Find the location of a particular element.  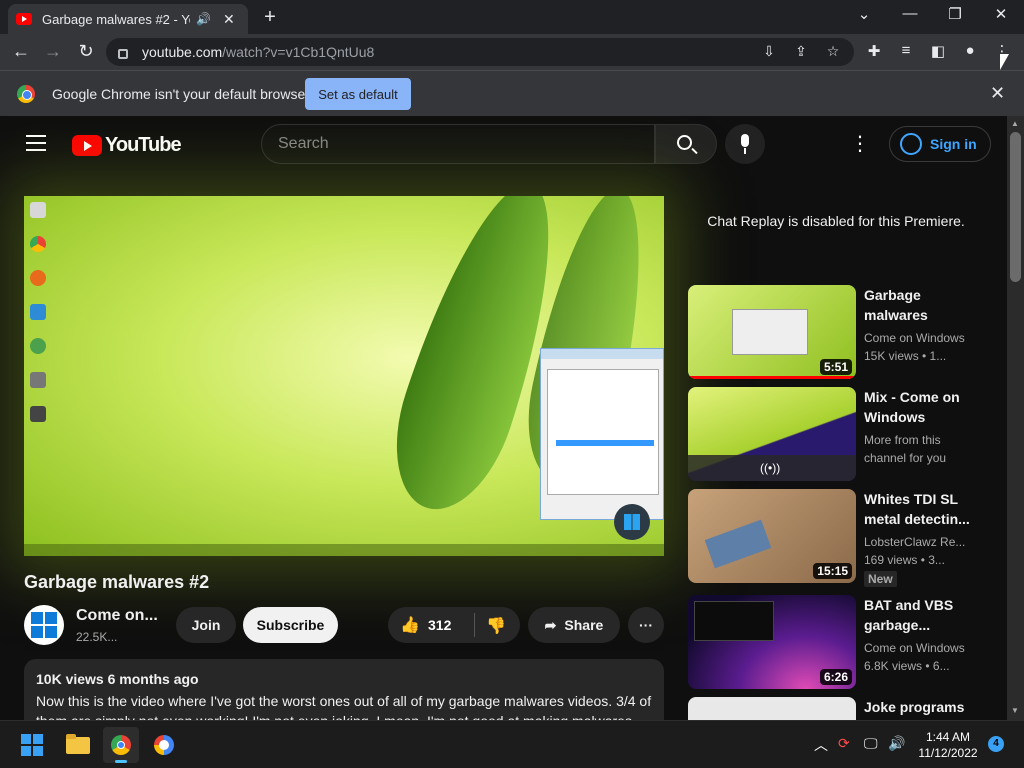

share-arrow-icon: ➦ is located at coordinates (550, 624).